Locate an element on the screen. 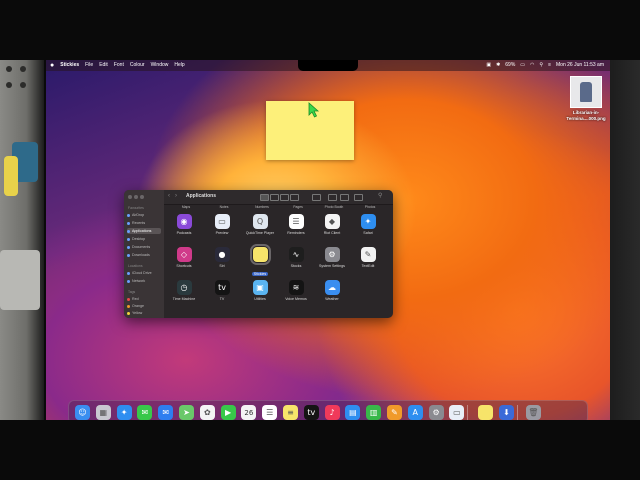 The height and width of the screenshot is (480, 640). sidebar-item-label: Network is located at coordinates (139, 281).